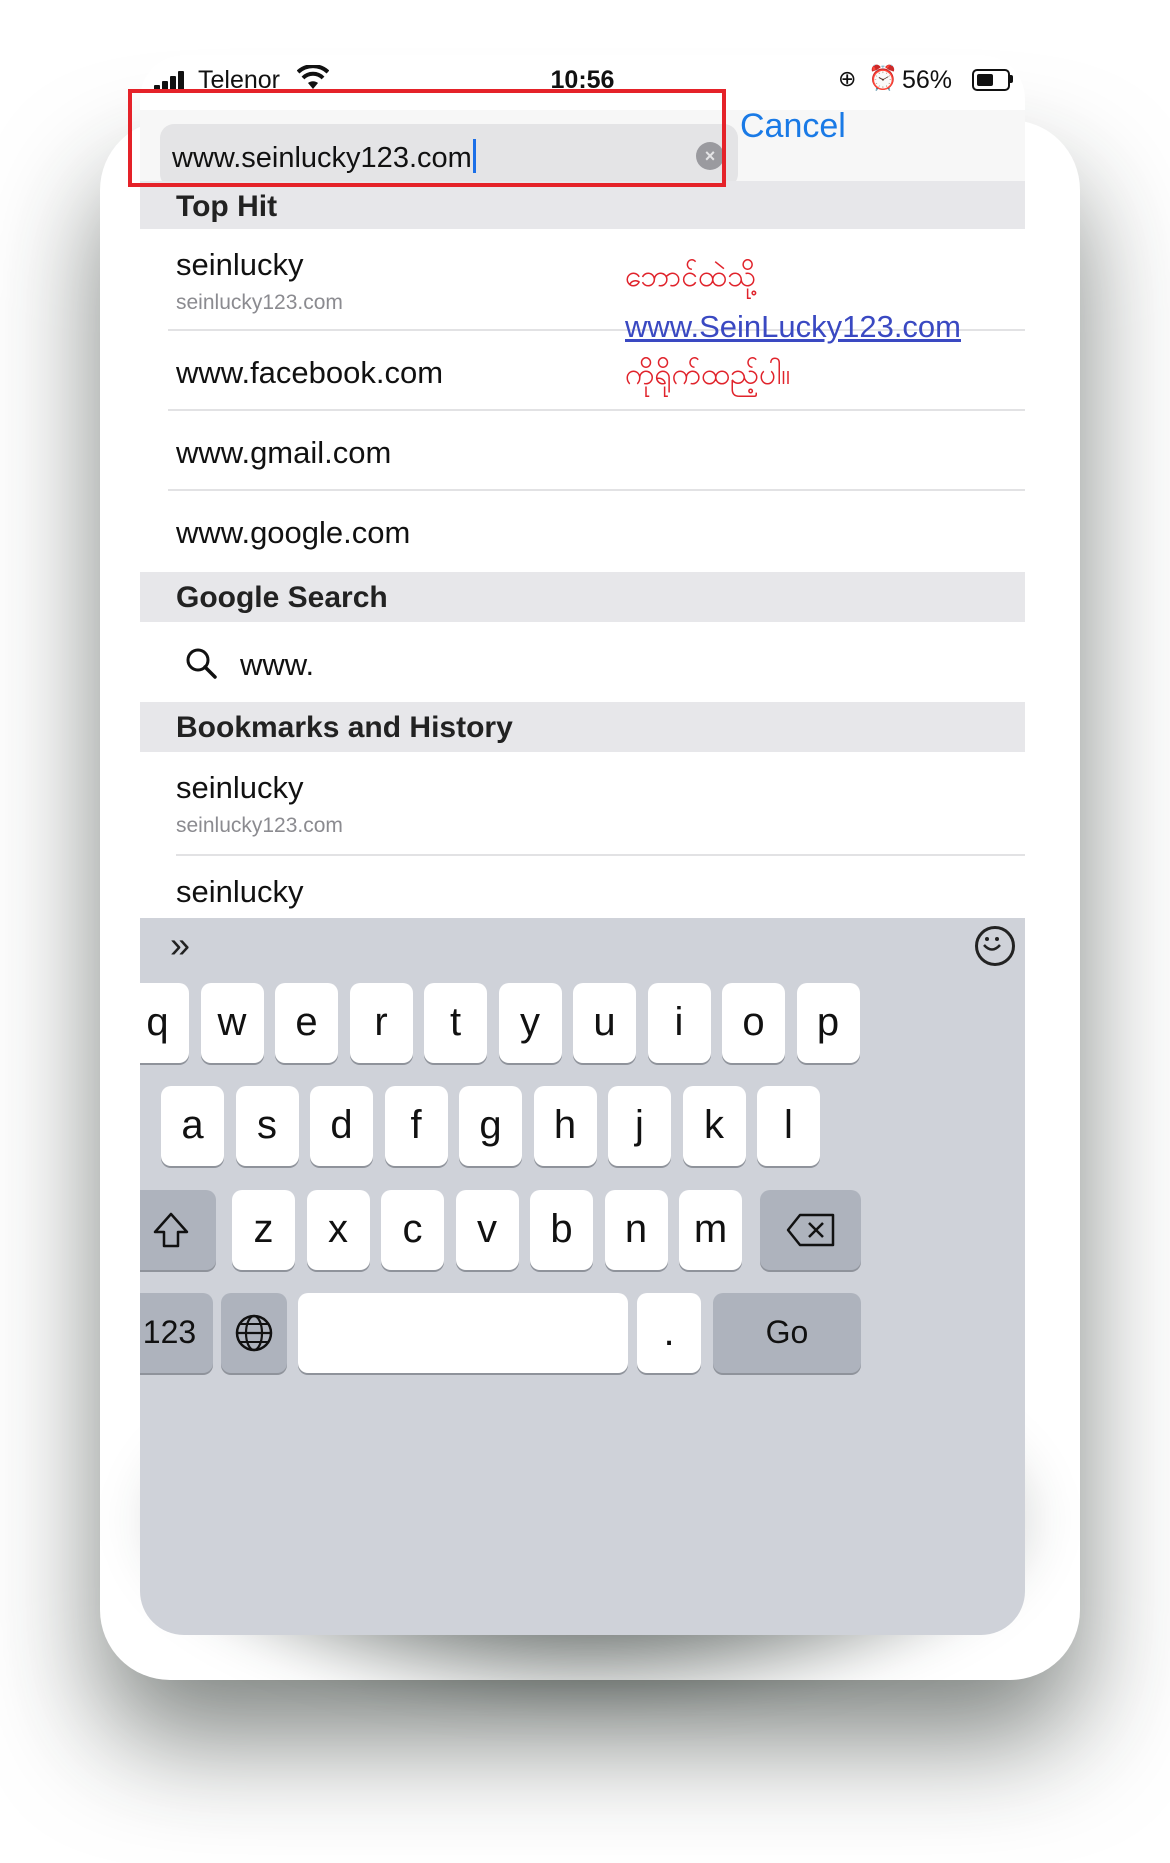  What do you see at coordinates (427, 138) in the screenshot?
I see `address-bar-highlight` at bounding box center [427, 138].